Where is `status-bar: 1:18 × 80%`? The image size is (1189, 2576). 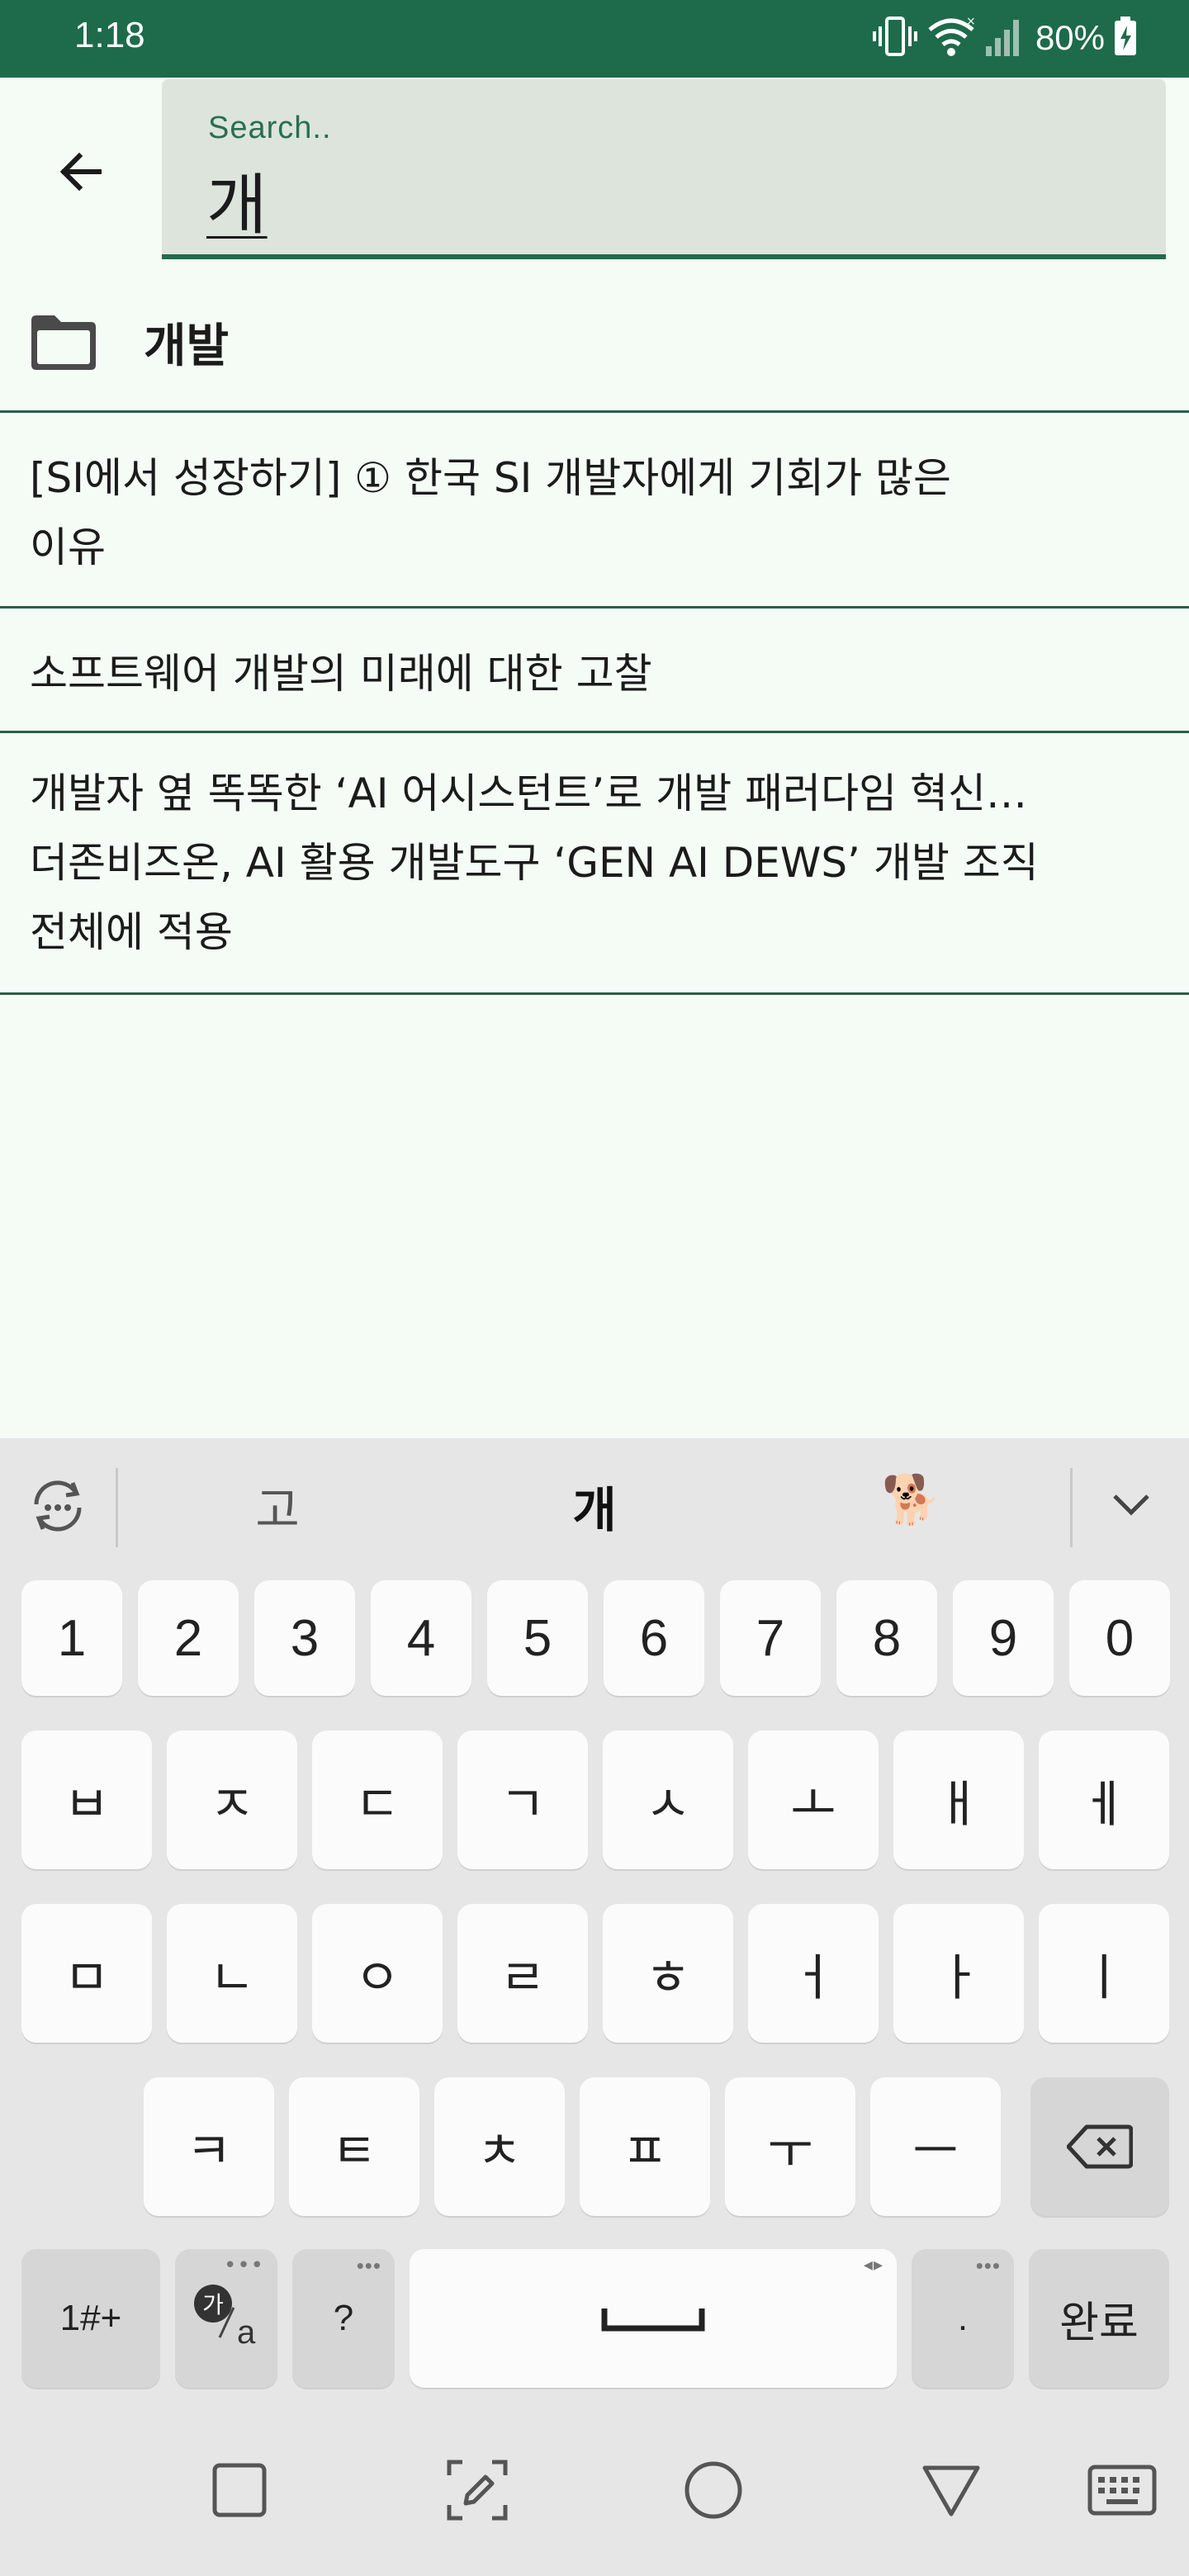 status-bar: 1:18 × 80% is located at coordinates (594, 39).